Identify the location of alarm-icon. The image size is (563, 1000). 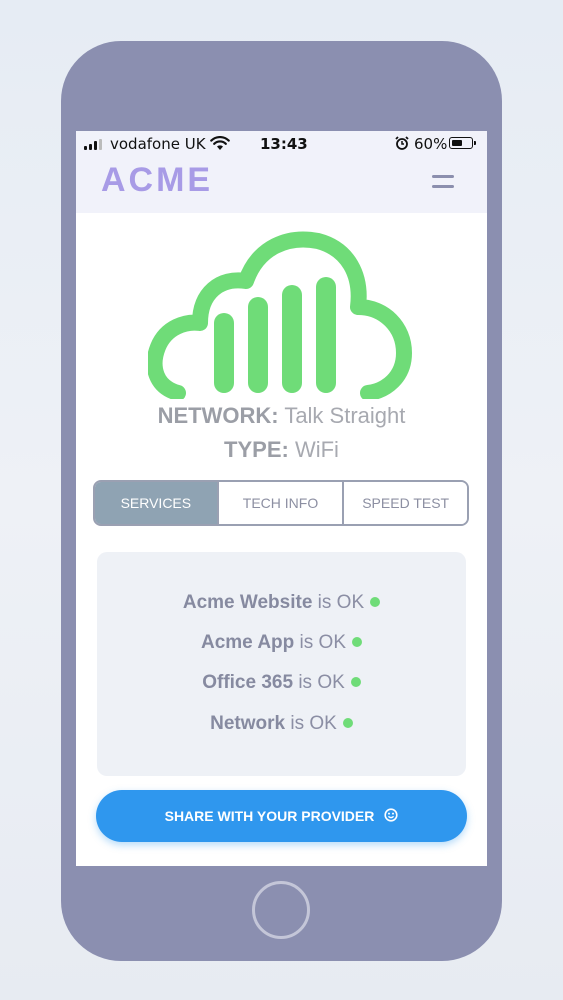
(402, 145).